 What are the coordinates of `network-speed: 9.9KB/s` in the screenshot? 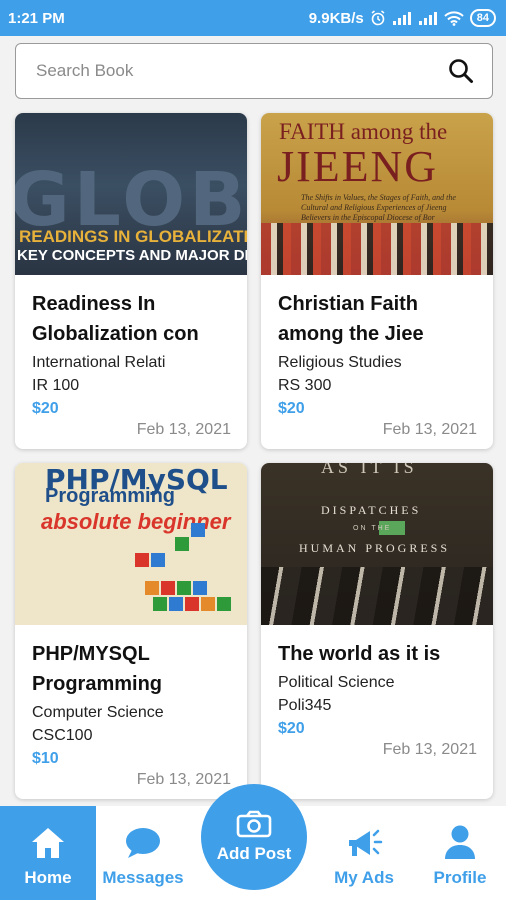 It's located at (336, 18).